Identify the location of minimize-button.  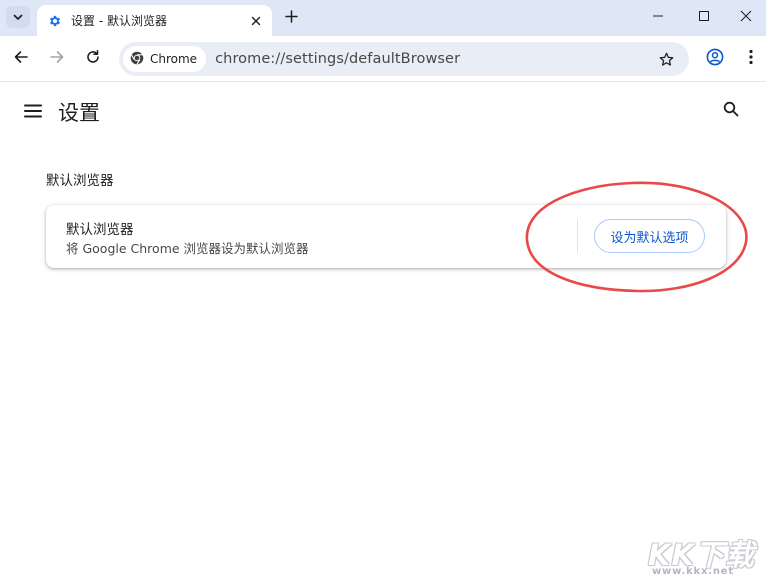
(658, 16).